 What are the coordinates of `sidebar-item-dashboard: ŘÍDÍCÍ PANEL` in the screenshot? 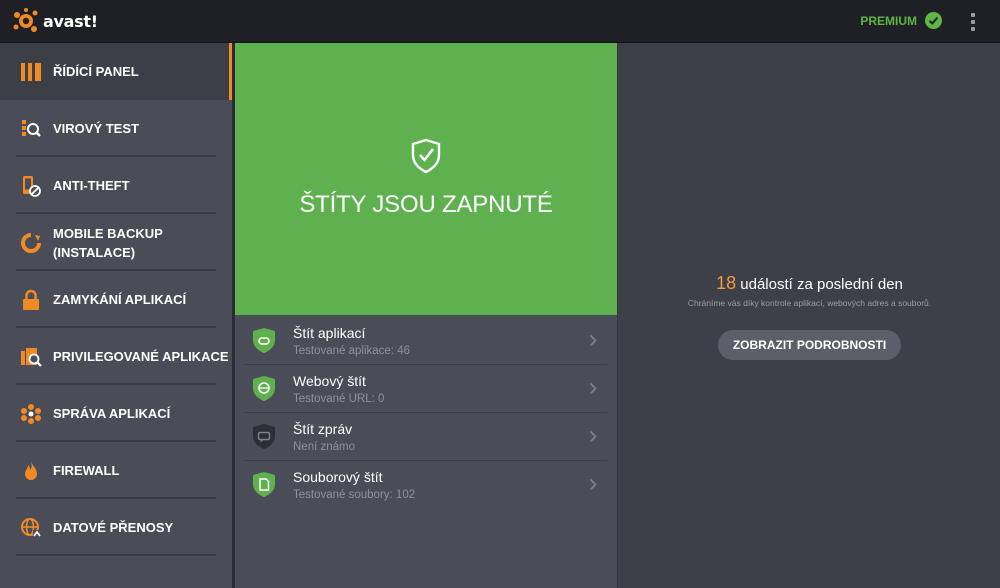 It's located at (116, 71).